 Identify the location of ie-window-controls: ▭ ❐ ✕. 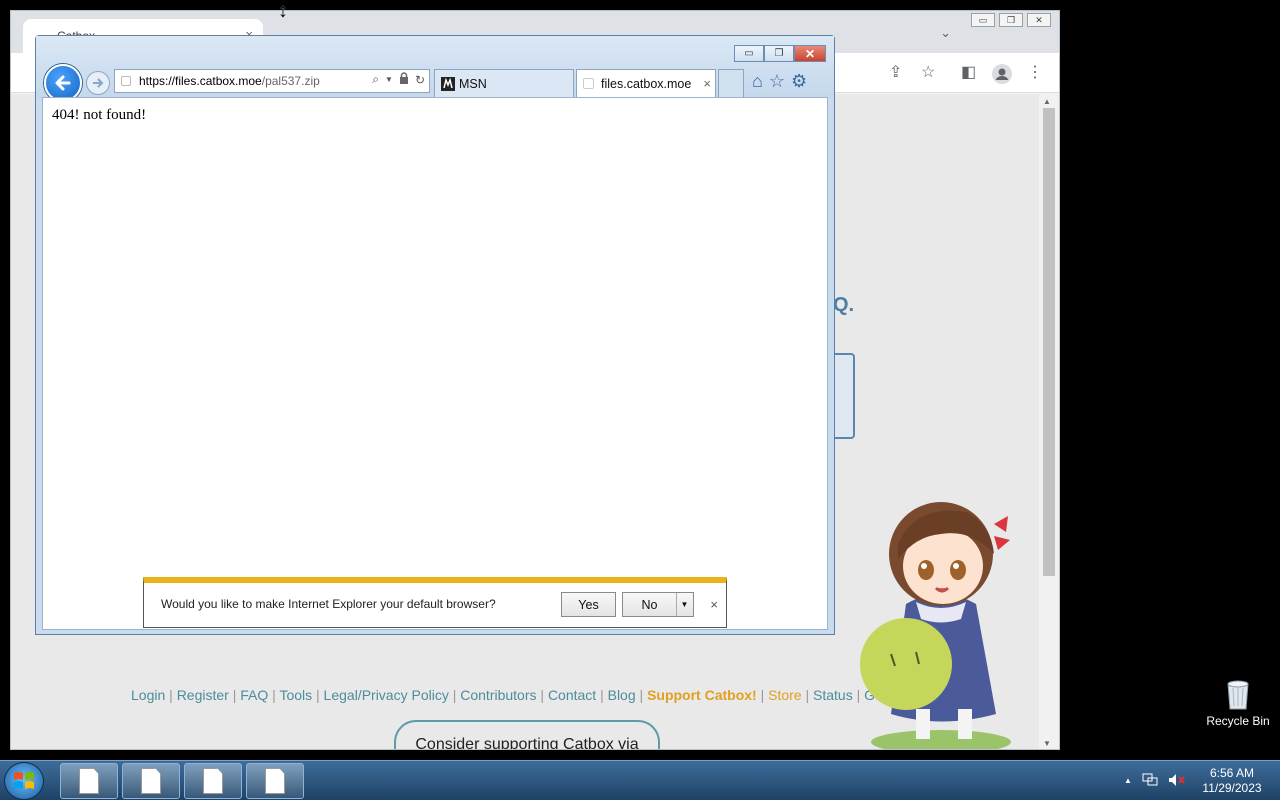
(780, 53).